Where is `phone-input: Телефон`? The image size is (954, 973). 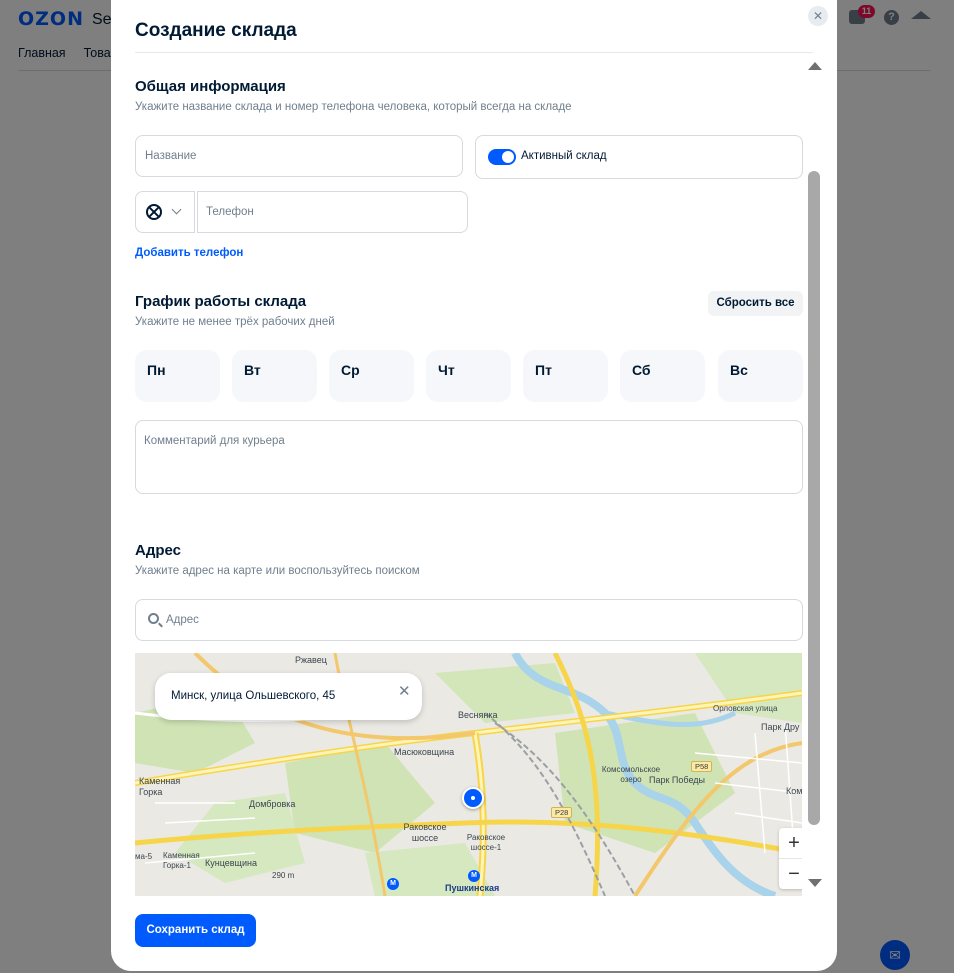 phone-input: Телефон is located at coordinates (332, 212).